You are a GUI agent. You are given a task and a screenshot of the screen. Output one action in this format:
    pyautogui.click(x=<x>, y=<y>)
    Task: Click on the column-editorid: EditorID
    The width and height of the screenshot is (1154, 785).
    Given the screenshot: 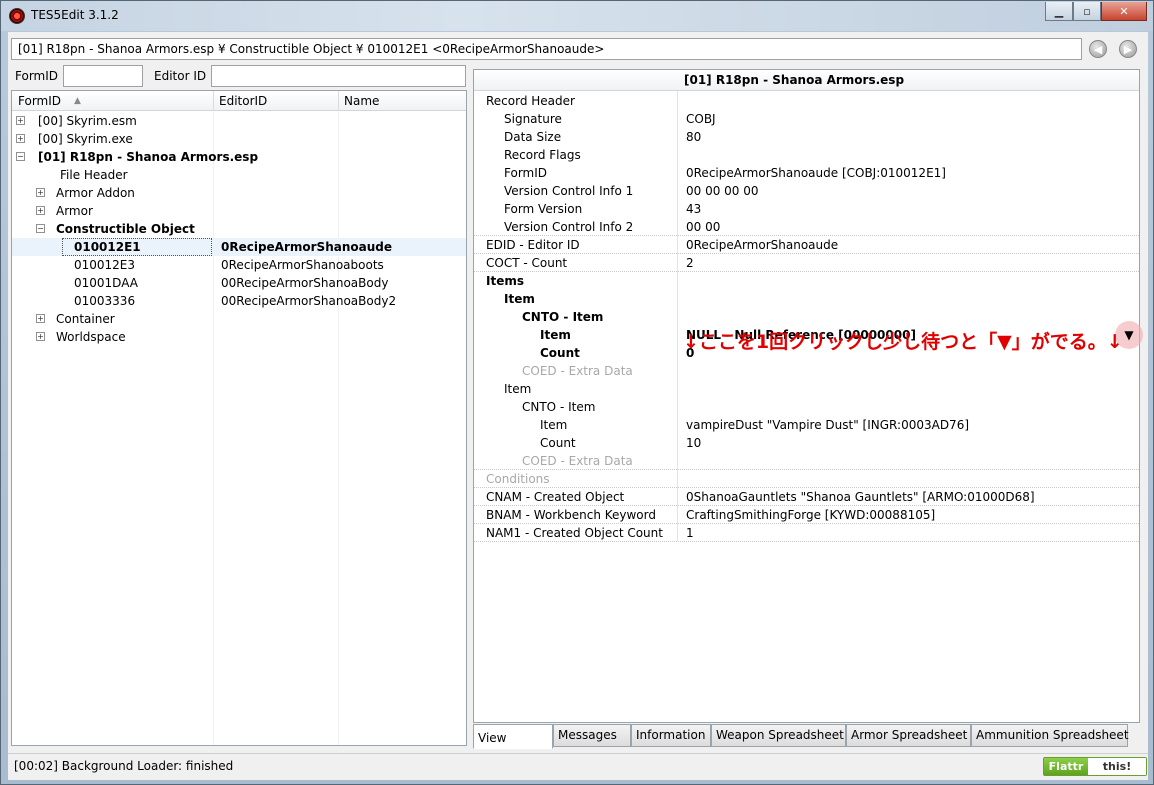 What is the action you would take?
    pyautogui.click(x=243, y=101)
    